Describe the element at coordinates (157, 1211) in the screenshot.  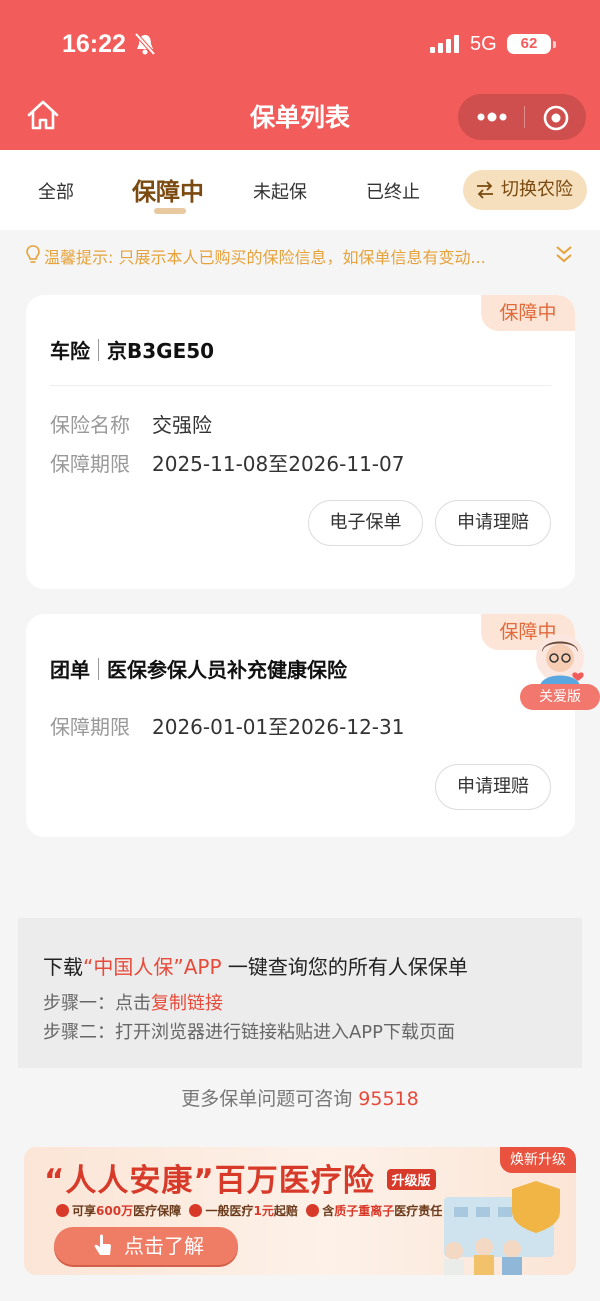
I see `feature-suffix: 医疗保障` at that location.